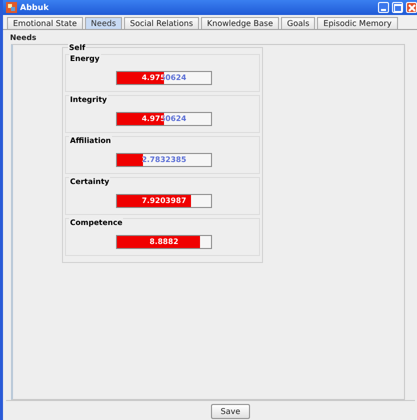  I want to click on close-button, so click(411, 7).